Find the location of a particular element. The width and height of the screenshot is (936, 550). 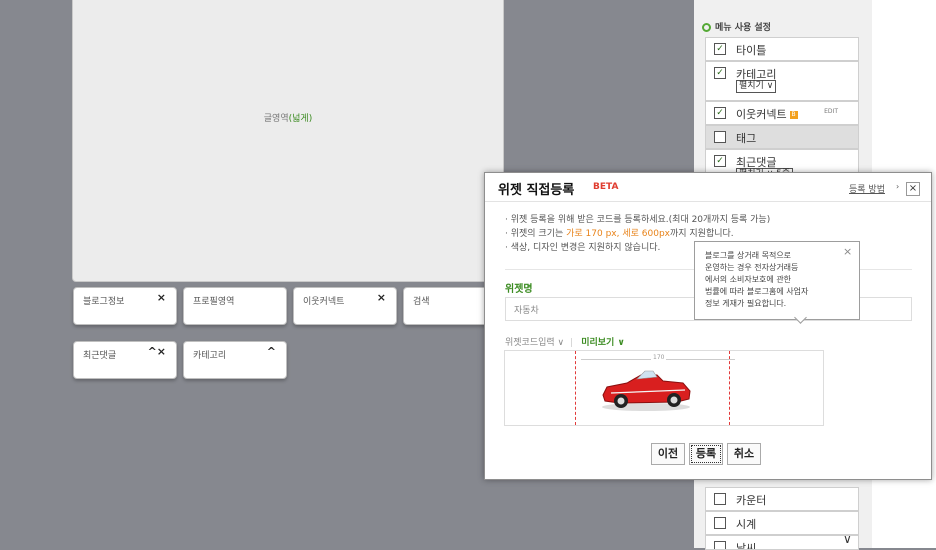

widget-chip-neighbor-connect: 이웃커넥트 × is located at coordinates (345, 306).